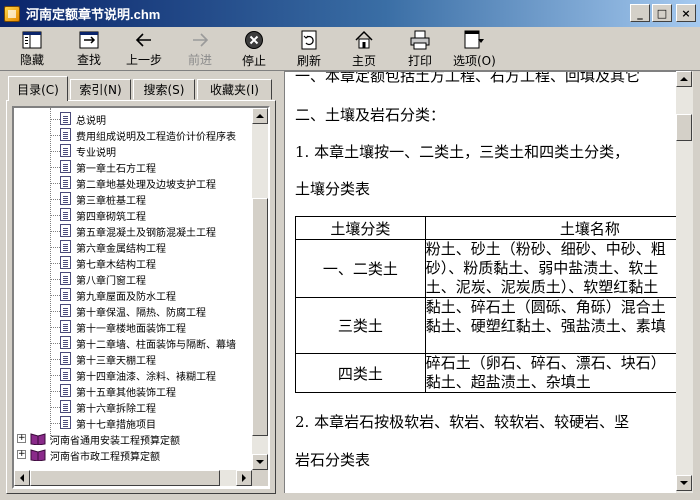  I want to click on tab-index: 索引(N), so click(100, 89).